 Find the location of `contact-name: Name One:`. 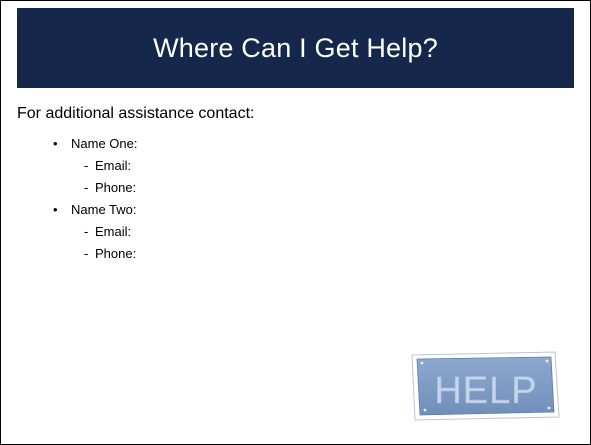

contact-name: Name One: is located at coordinates (104, 143).